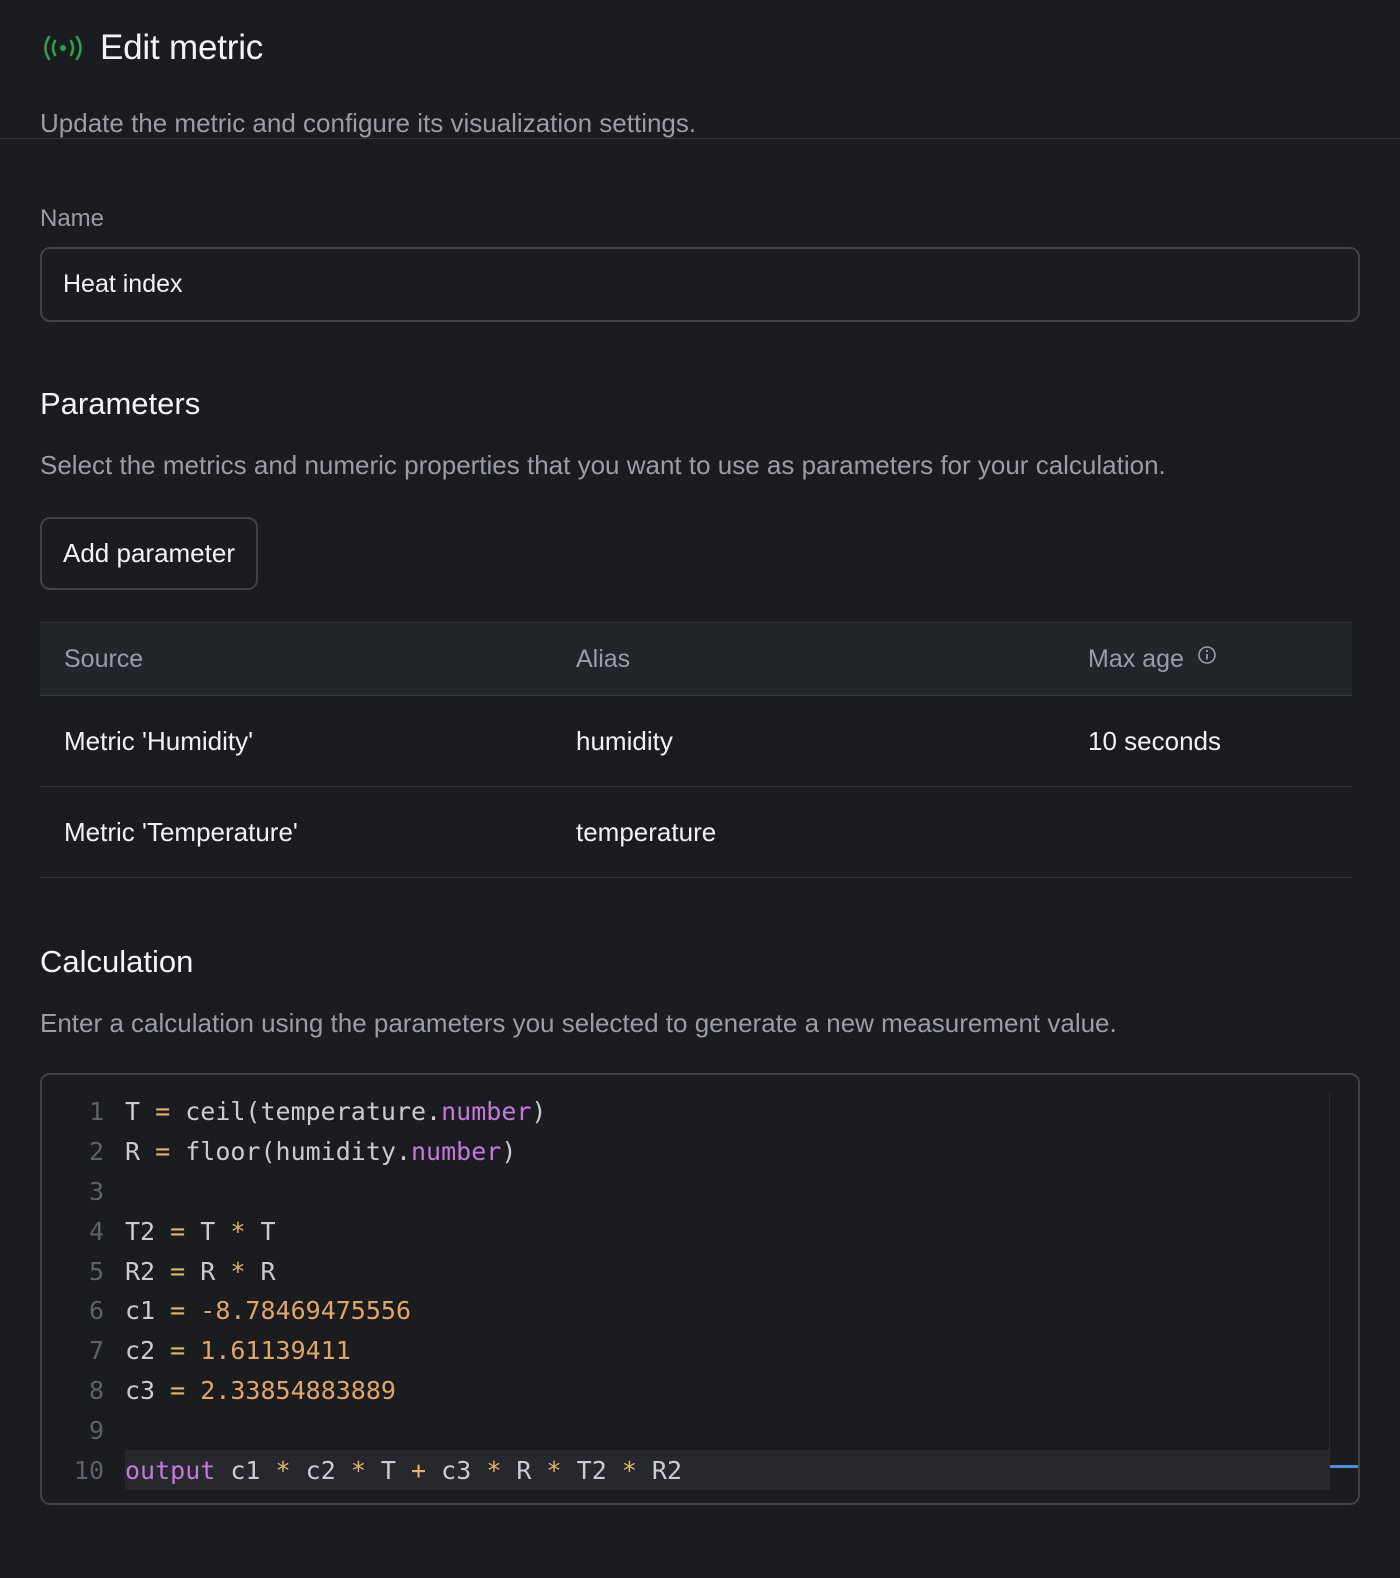  I want to click on line-number: 6, so click(96, 1311).